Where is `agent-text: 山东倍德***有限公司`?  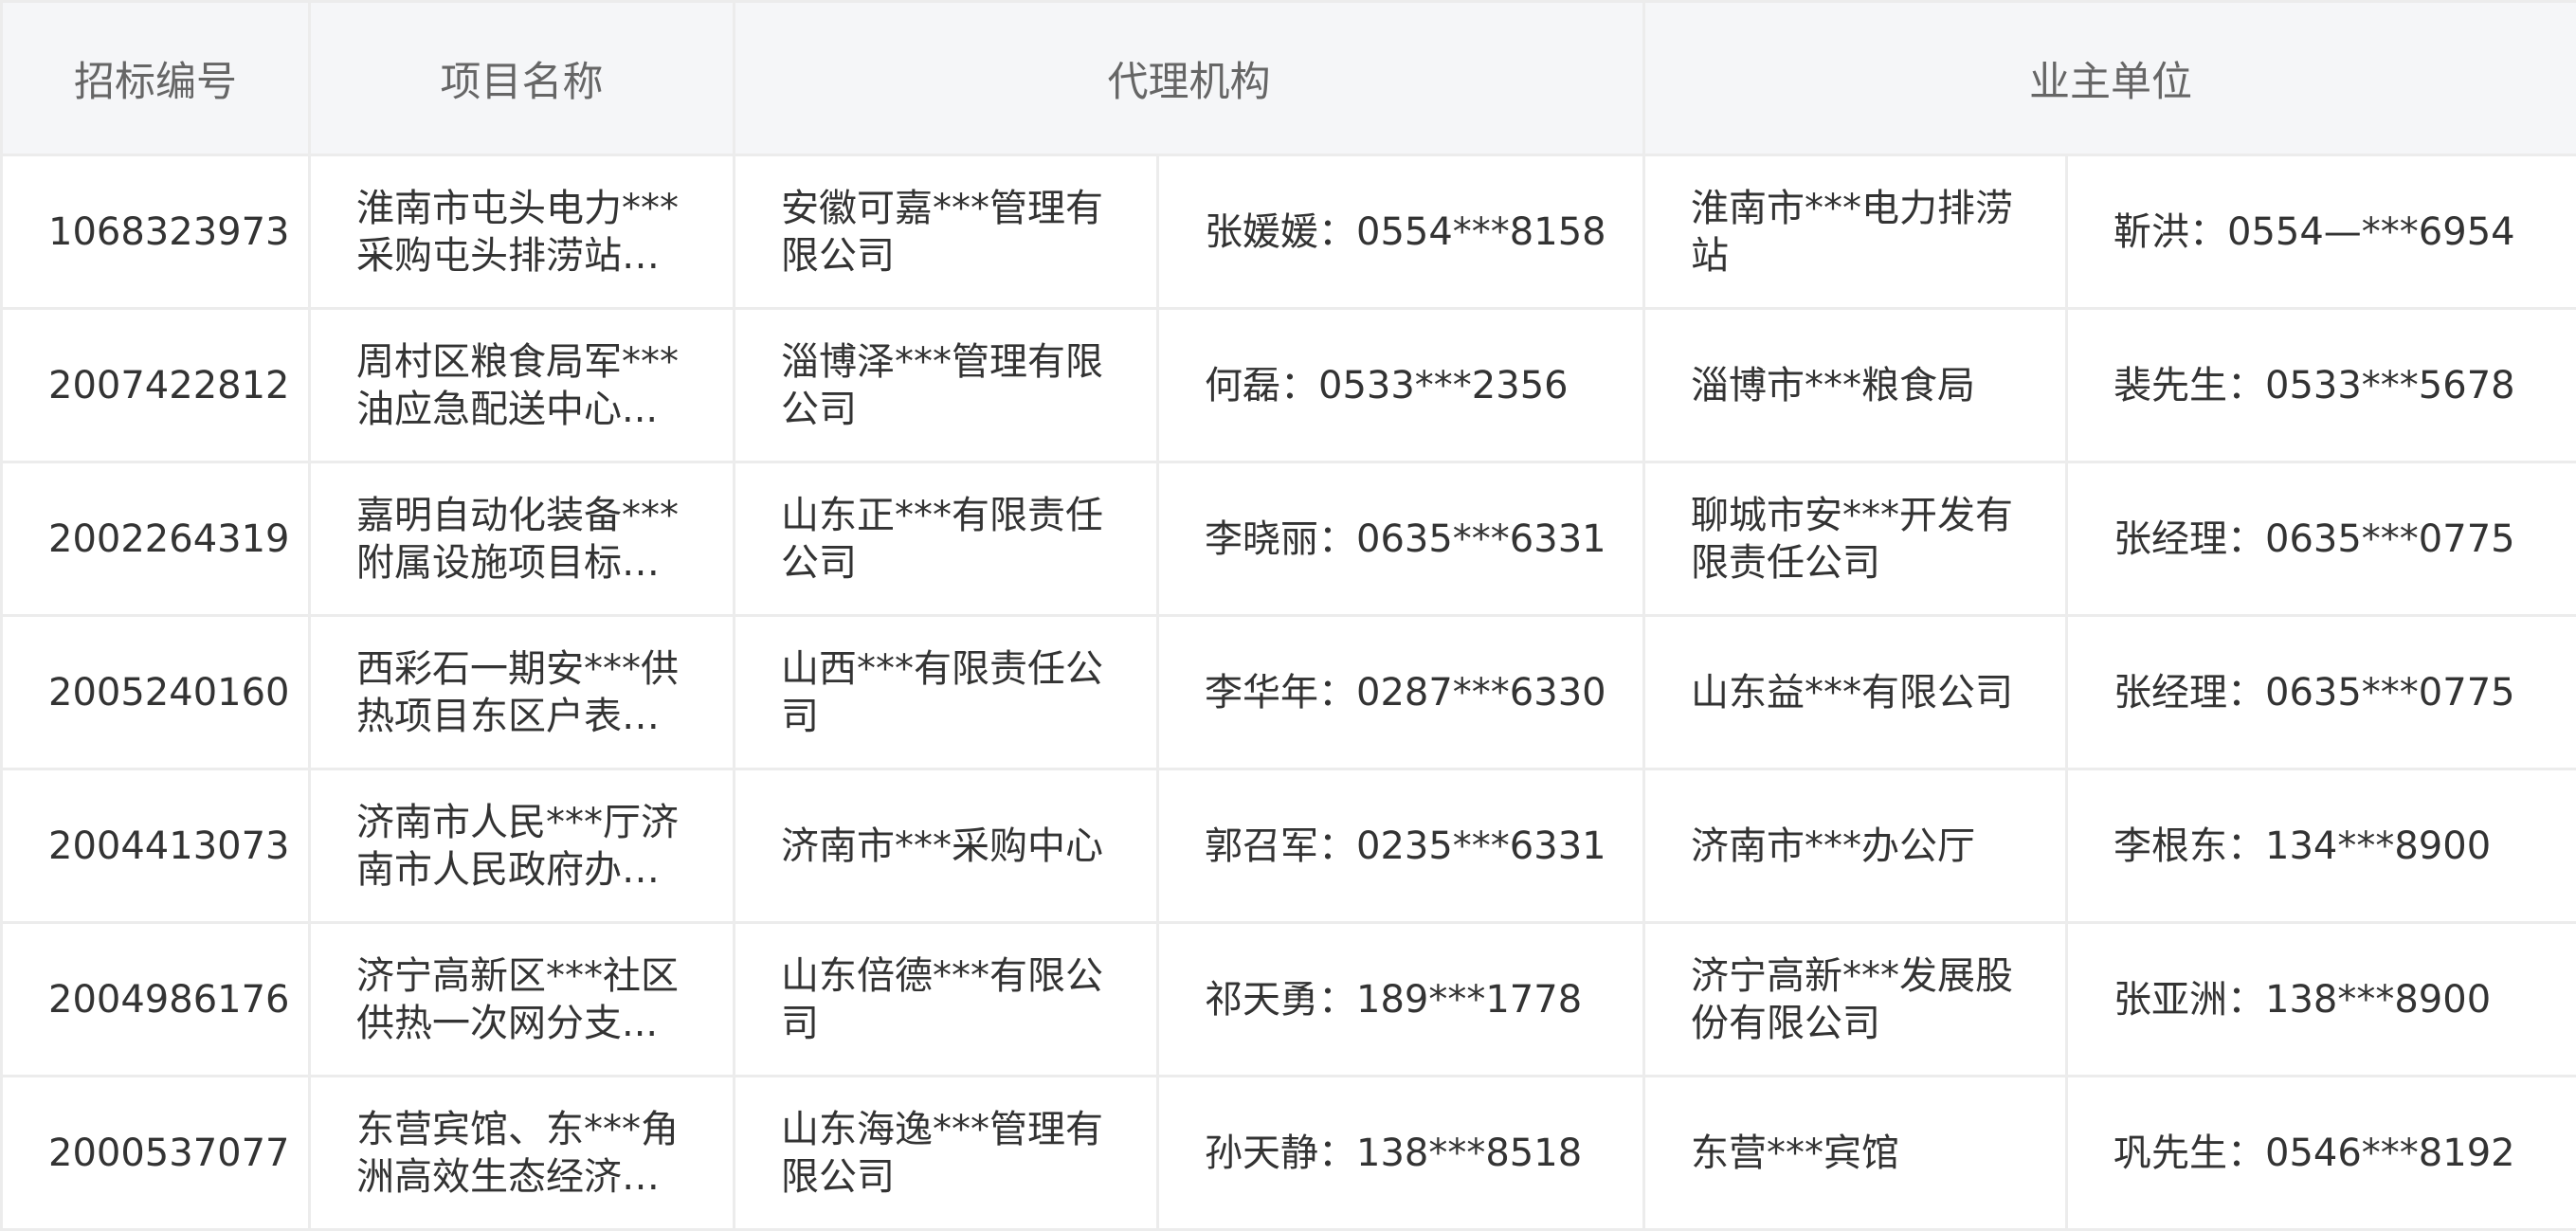
agent-text: 山东倍德***有限公司 is located at coordinates (942, 999).